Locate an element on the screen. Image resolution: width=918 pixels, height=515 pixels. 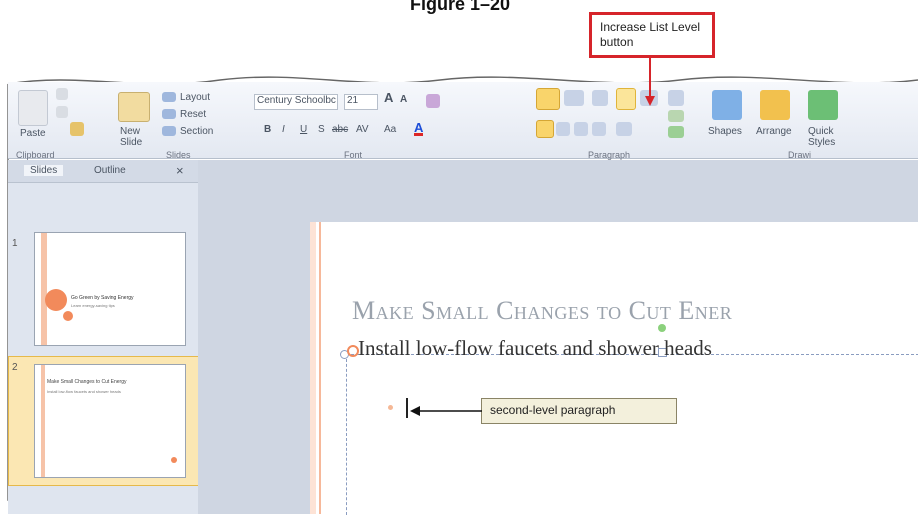
thumb-number-1: 1 is located at coordinates (15, 243).